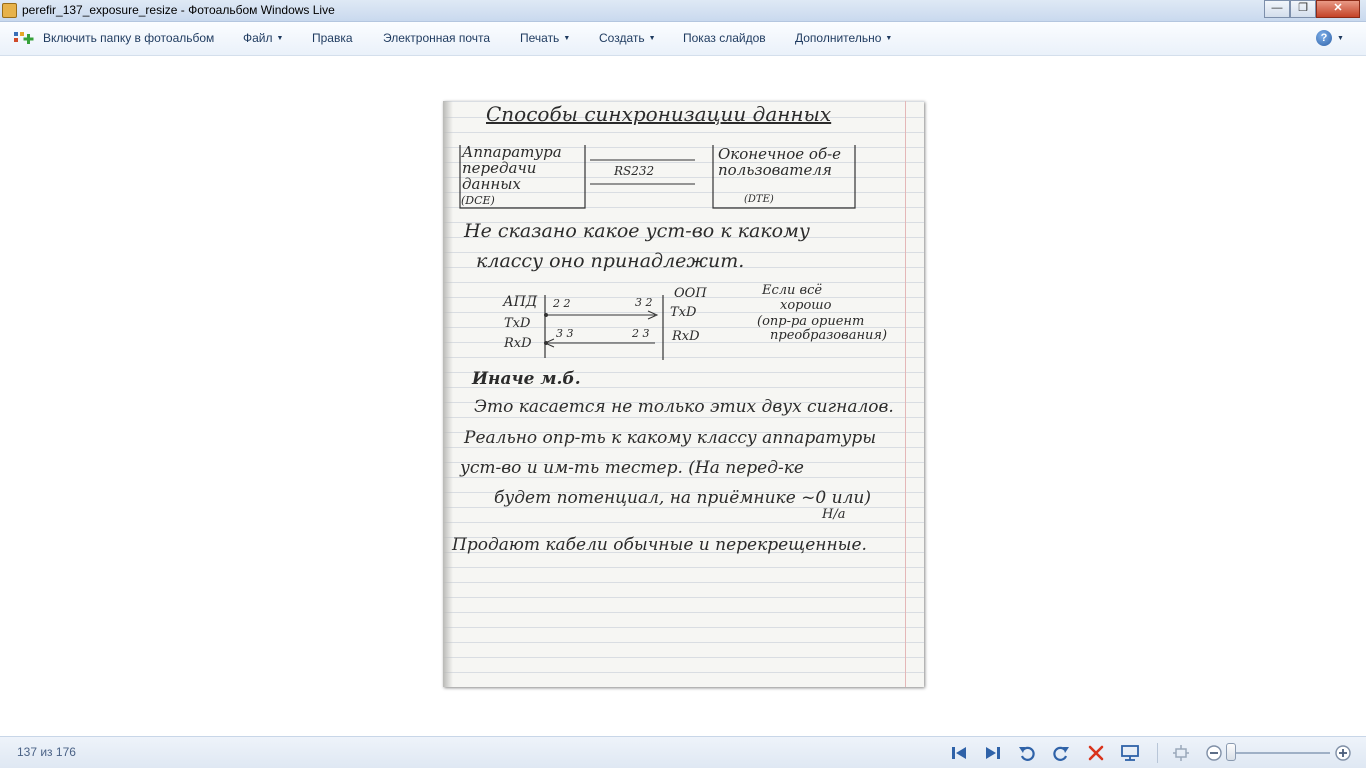 The width and height of the screenshot is (1366, 768). Describe the element at coordinates (518, 343) in the screenshot. I see `rxd-left-label: RxD` at that location.